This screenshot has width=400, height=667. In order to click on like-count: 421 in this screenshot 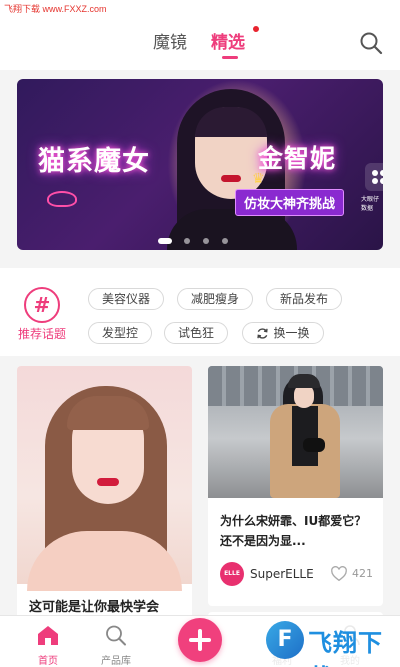, I will do `click(362, 573)`.